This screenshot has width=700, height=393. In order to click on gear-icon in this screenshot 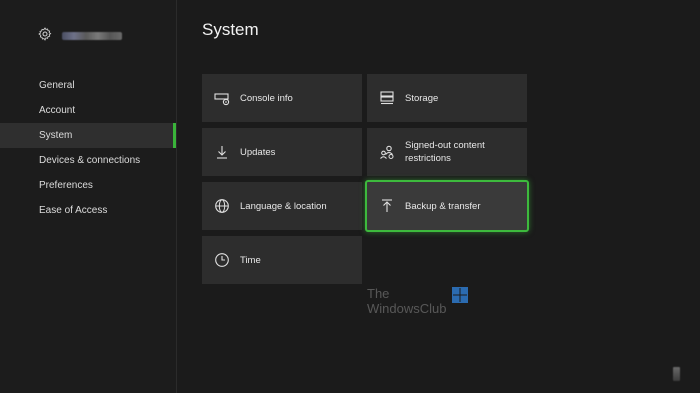, I will do `click(45, 36)`.